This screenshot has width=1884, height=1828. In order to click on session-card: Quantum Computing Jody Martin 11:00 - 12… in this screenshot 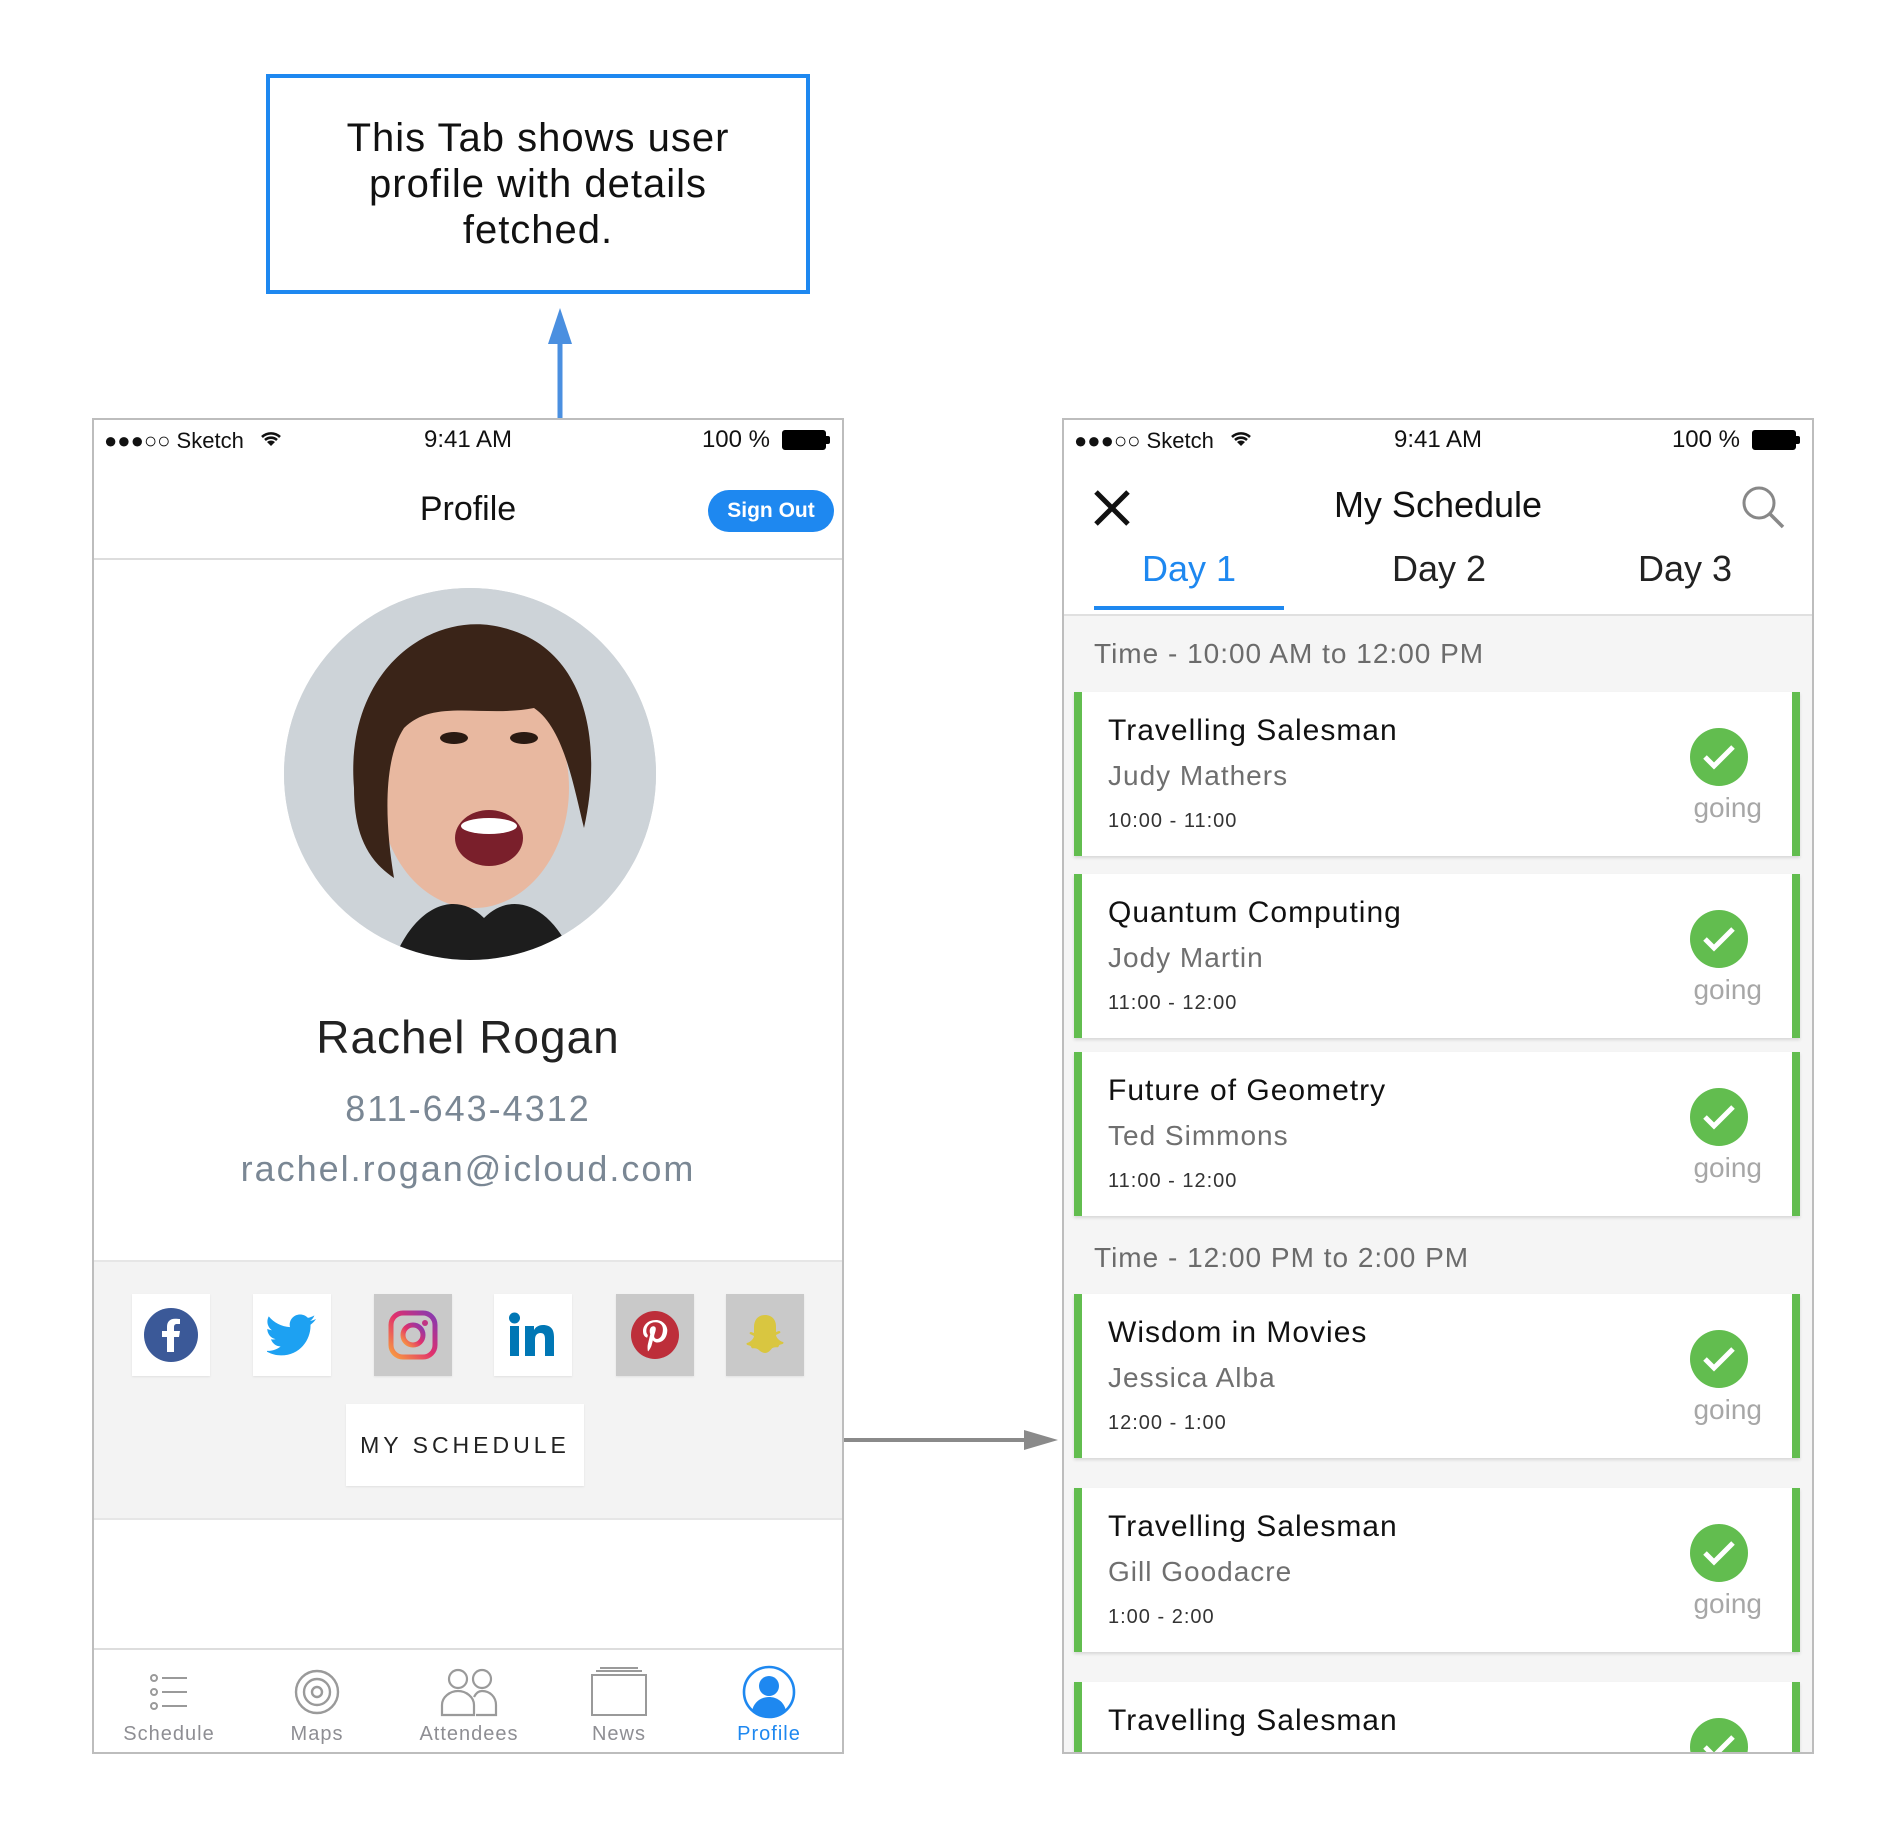, I will do `click(1437, 956)`.